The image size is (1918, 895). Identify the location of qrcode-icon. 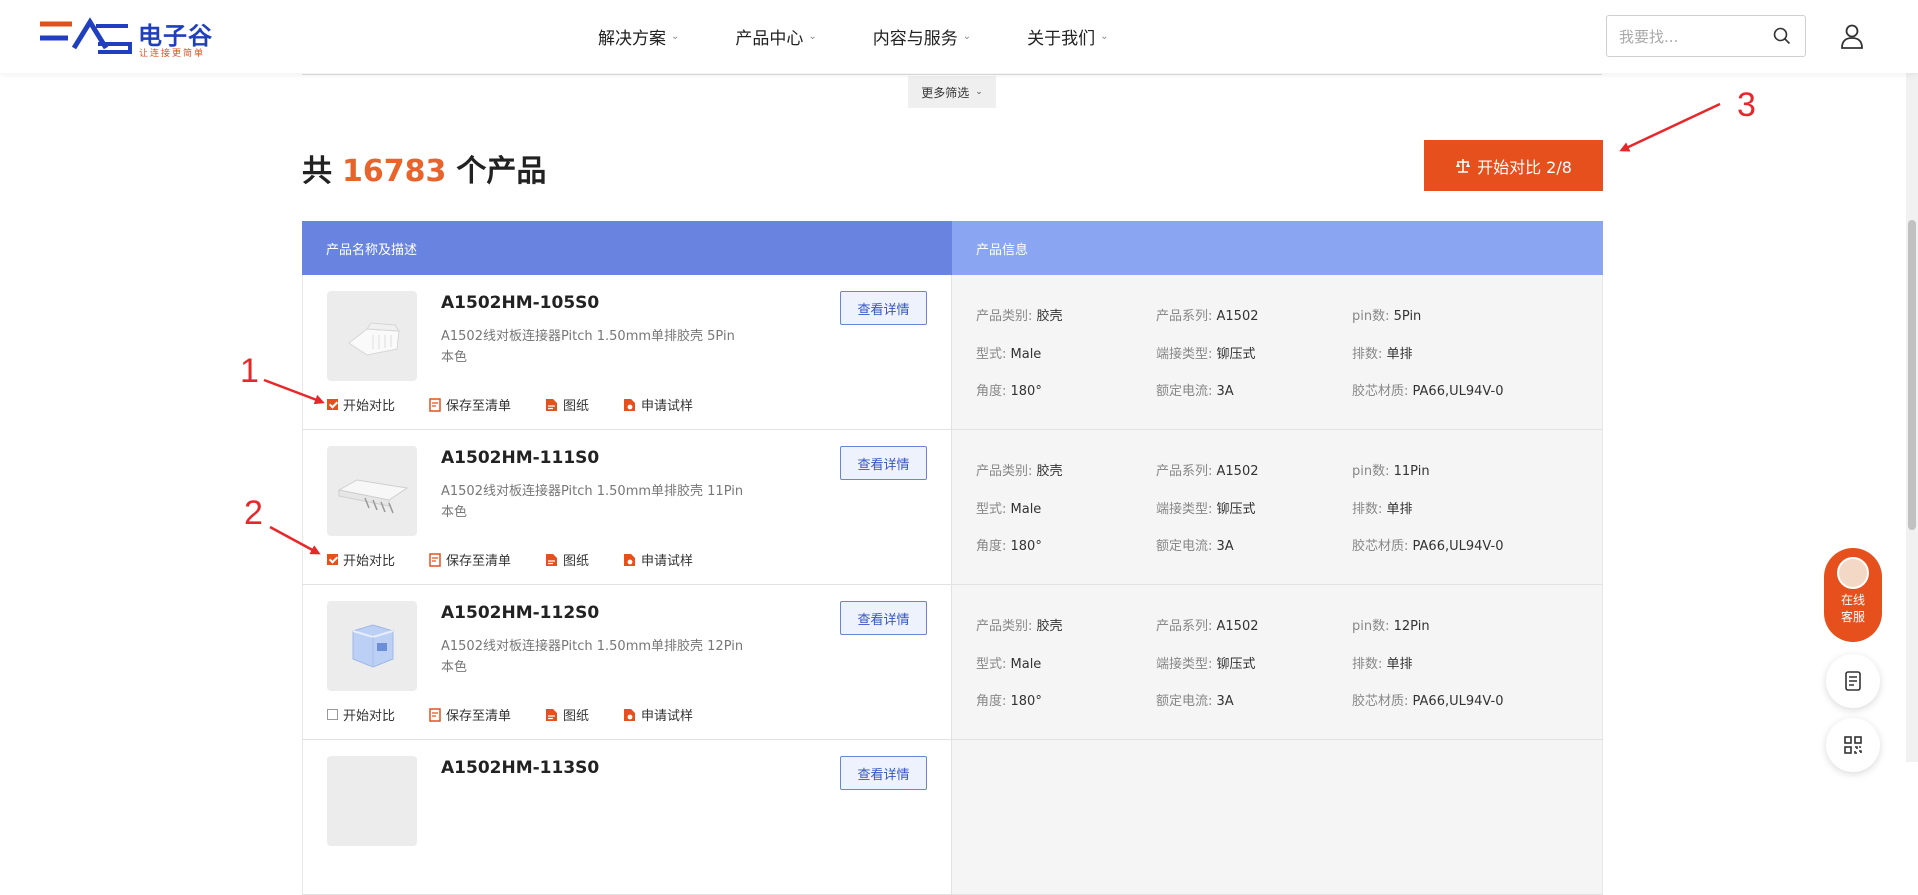
(1853, 745).